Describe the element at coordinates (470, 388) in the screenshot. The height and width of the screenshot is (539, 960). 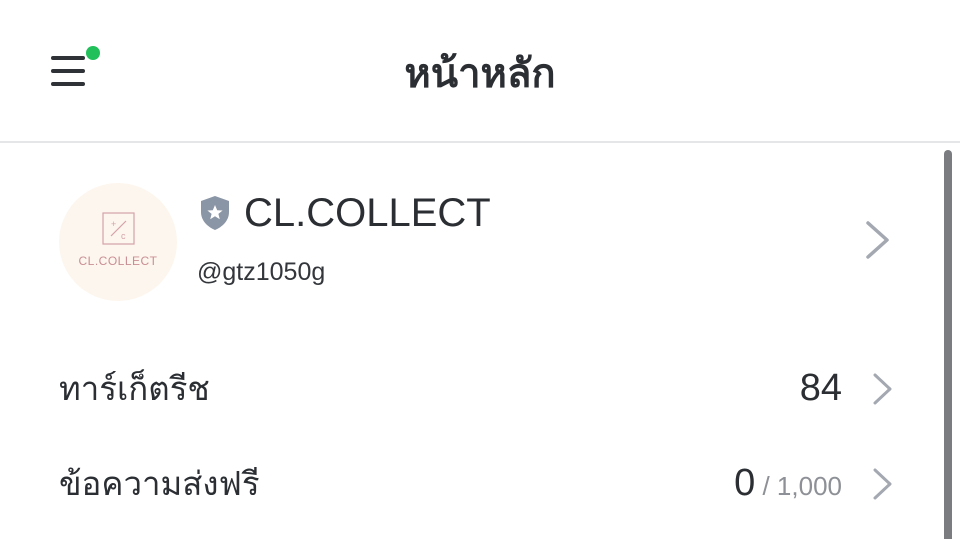
I see `target-reach-row: ทาร์เก็ตรีช 84` at that location.